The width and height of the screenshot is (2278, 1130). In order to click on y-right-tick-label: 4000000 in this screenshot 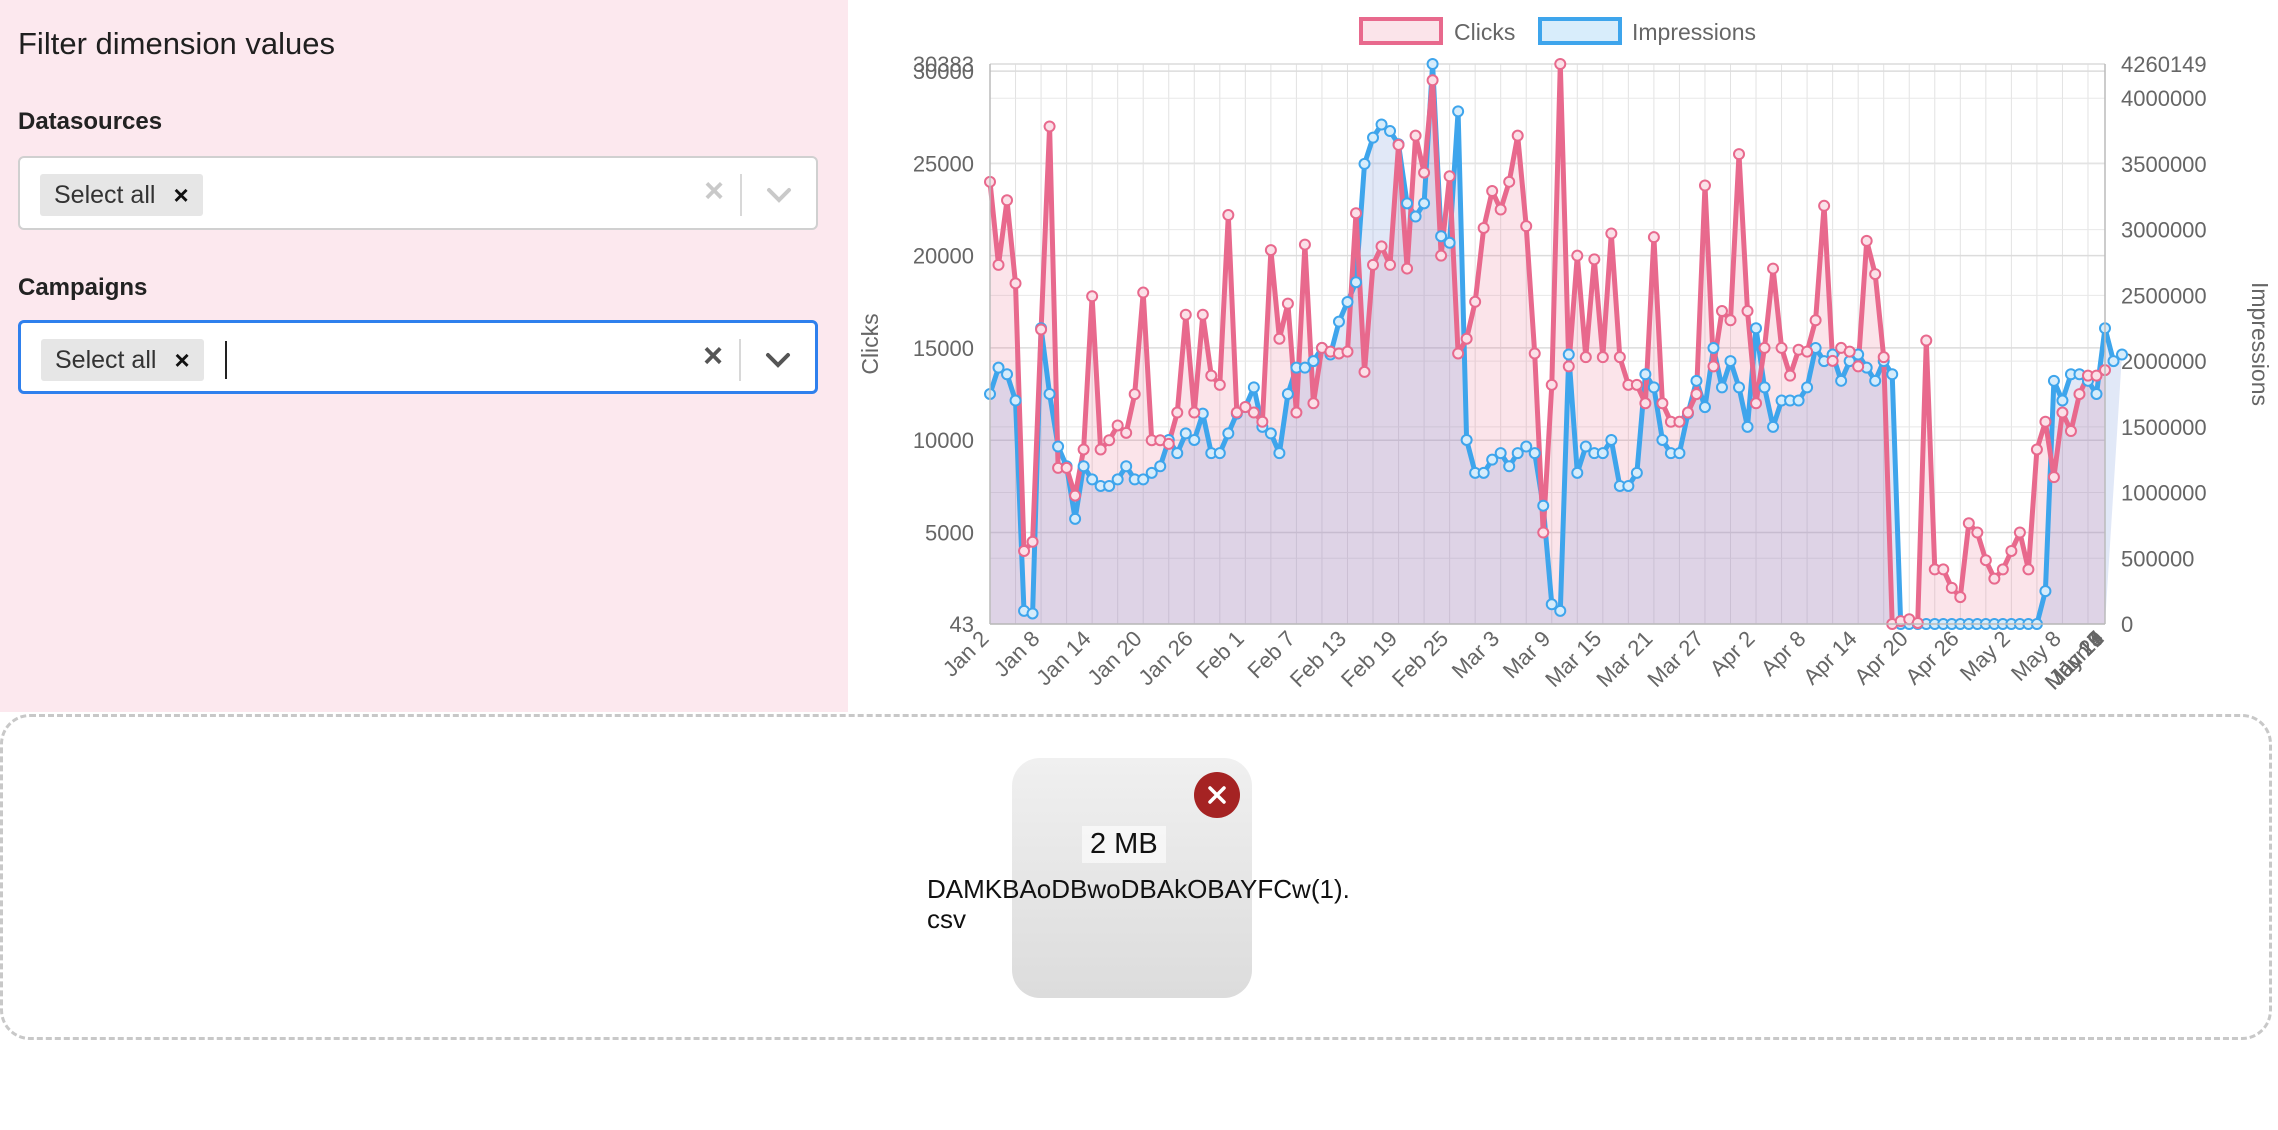, I will do `click(2164, 98)`.